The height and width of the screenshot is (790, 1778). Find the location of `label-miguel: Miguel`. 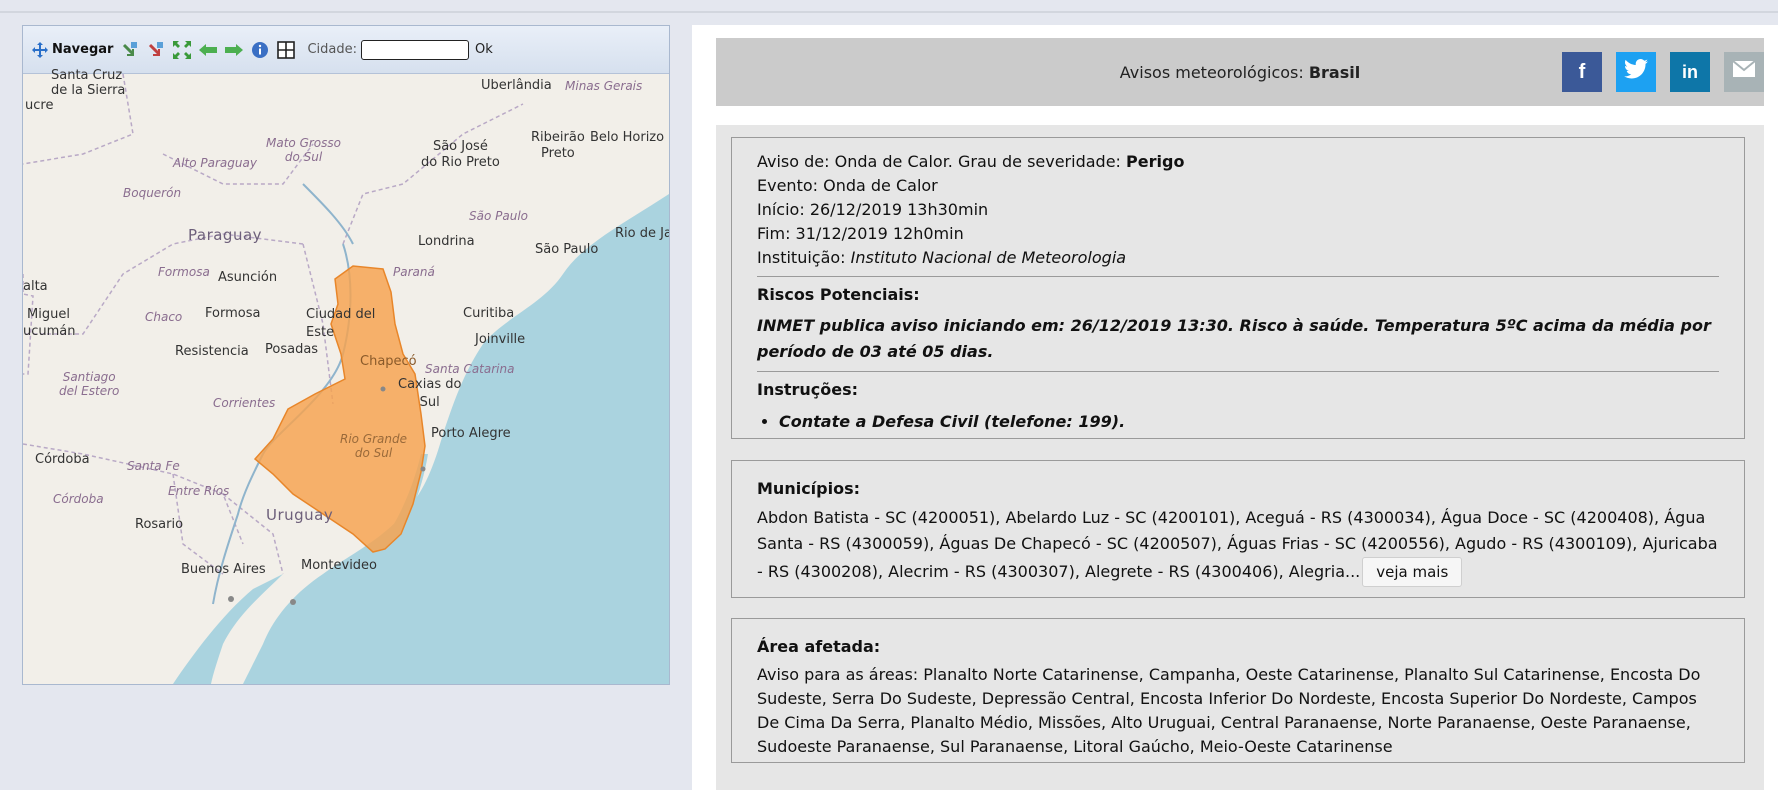

label-miguel: Miguel is located at coordinates (48, 314).